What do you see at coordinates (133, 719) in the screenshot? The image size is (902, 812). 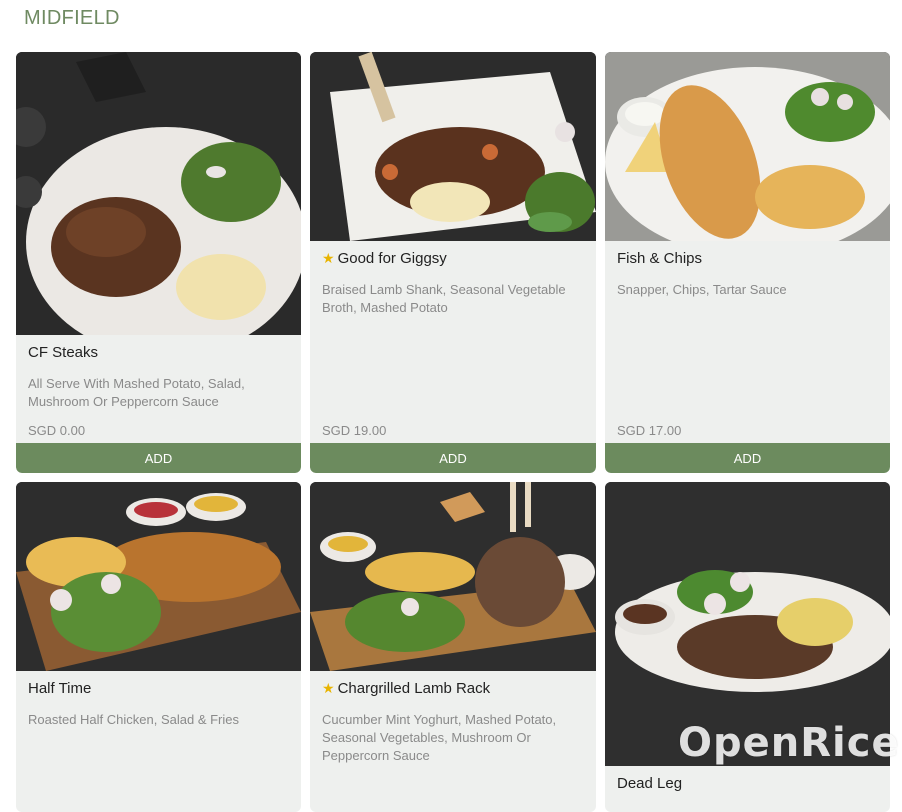 I see `item-description: Roasted Half Chicken, Salad & Fries` at bounding box center [133, 719].